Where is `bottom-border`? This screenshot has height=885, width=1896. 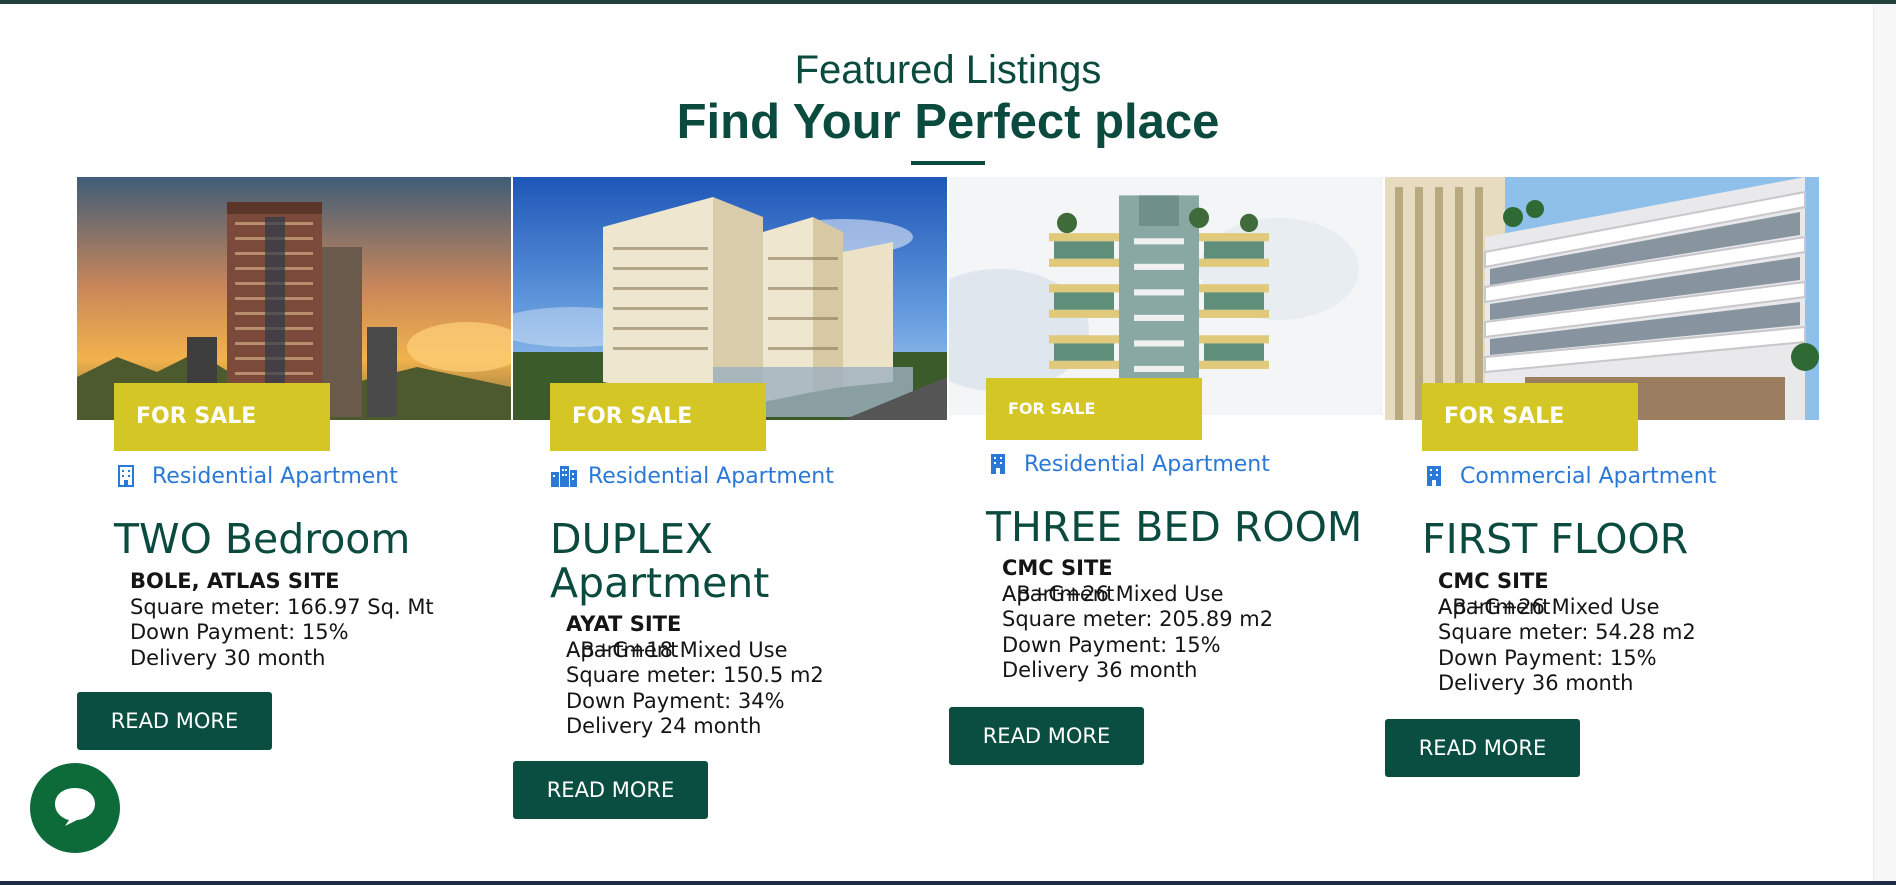
bottom-border is located at coordinates (948, 883).